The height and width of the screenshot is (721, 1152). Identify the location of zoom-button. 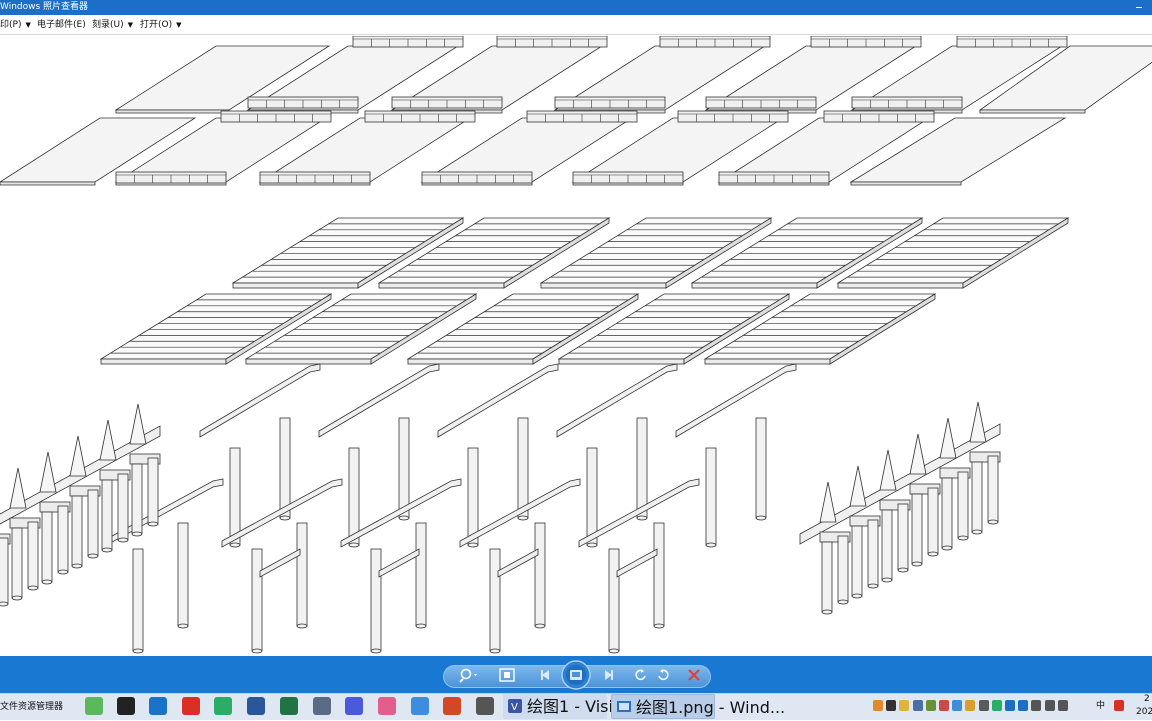
(469, 675).